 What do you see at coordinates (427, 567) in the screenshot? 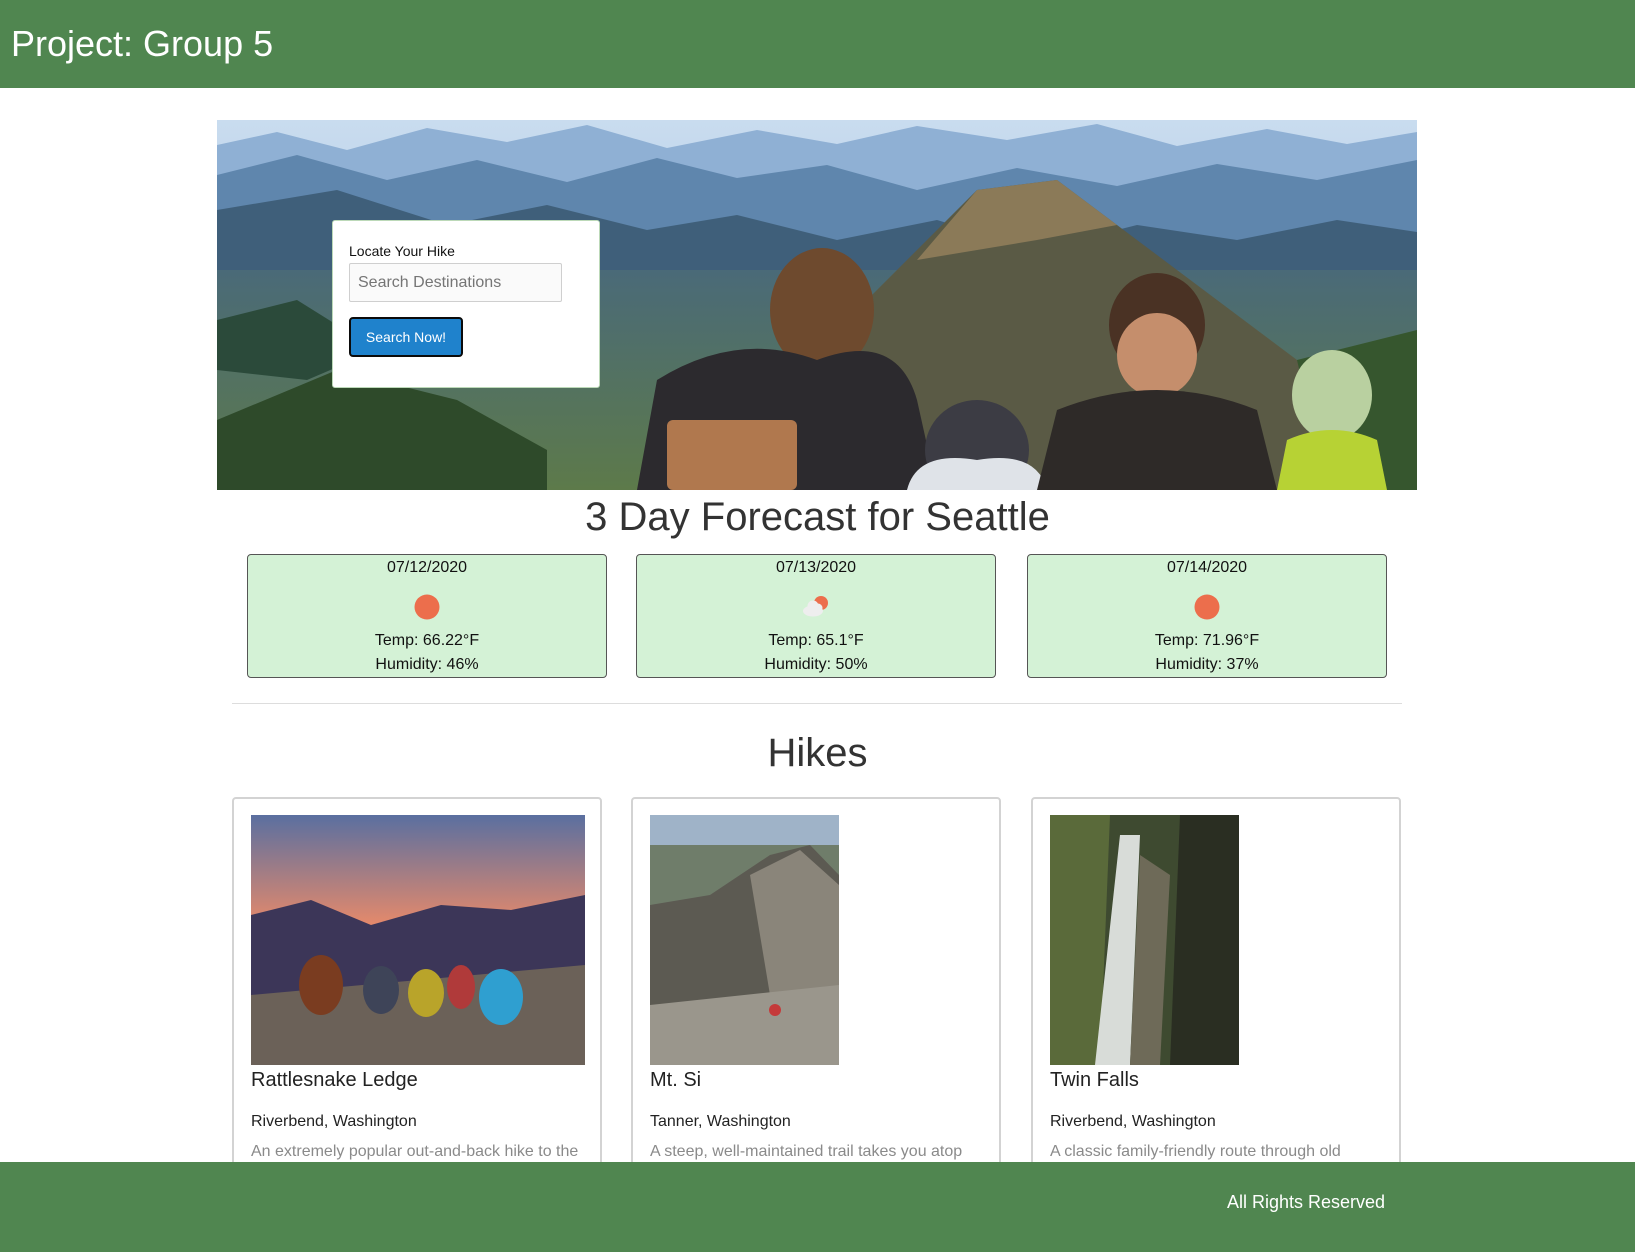
I see `forecast-date: 07/12/2020` at bounding box center [427, 567].